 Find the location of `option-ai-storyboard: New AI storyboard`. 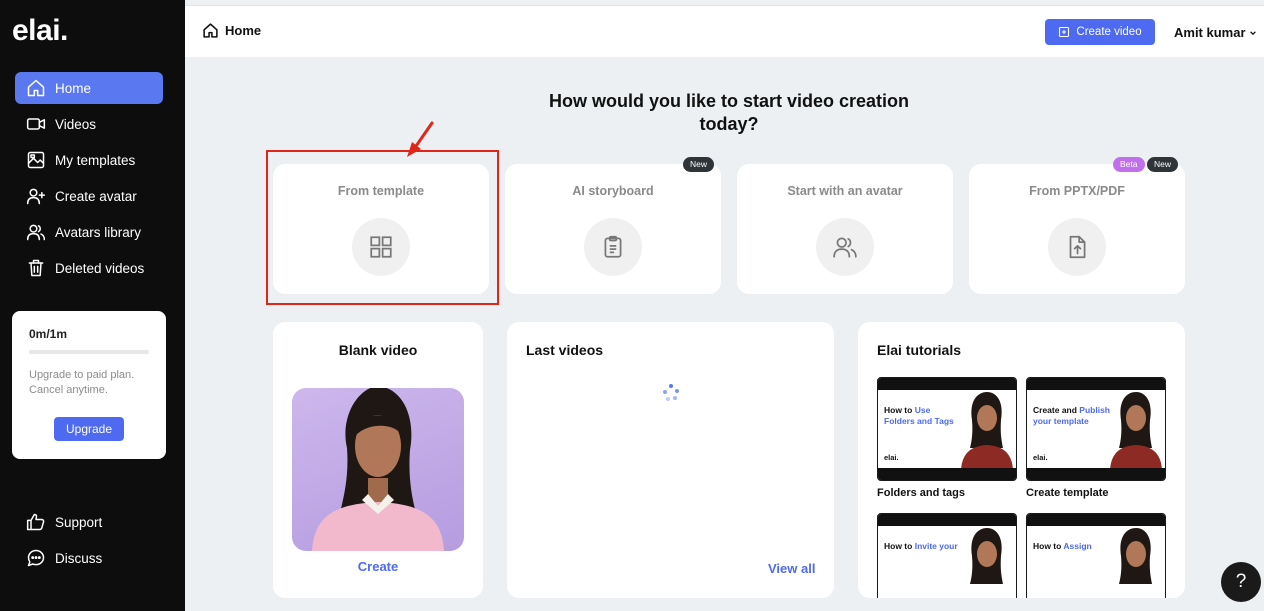

option-ai-storyboard: New AI storyboard is located at coordinates (613, 225).